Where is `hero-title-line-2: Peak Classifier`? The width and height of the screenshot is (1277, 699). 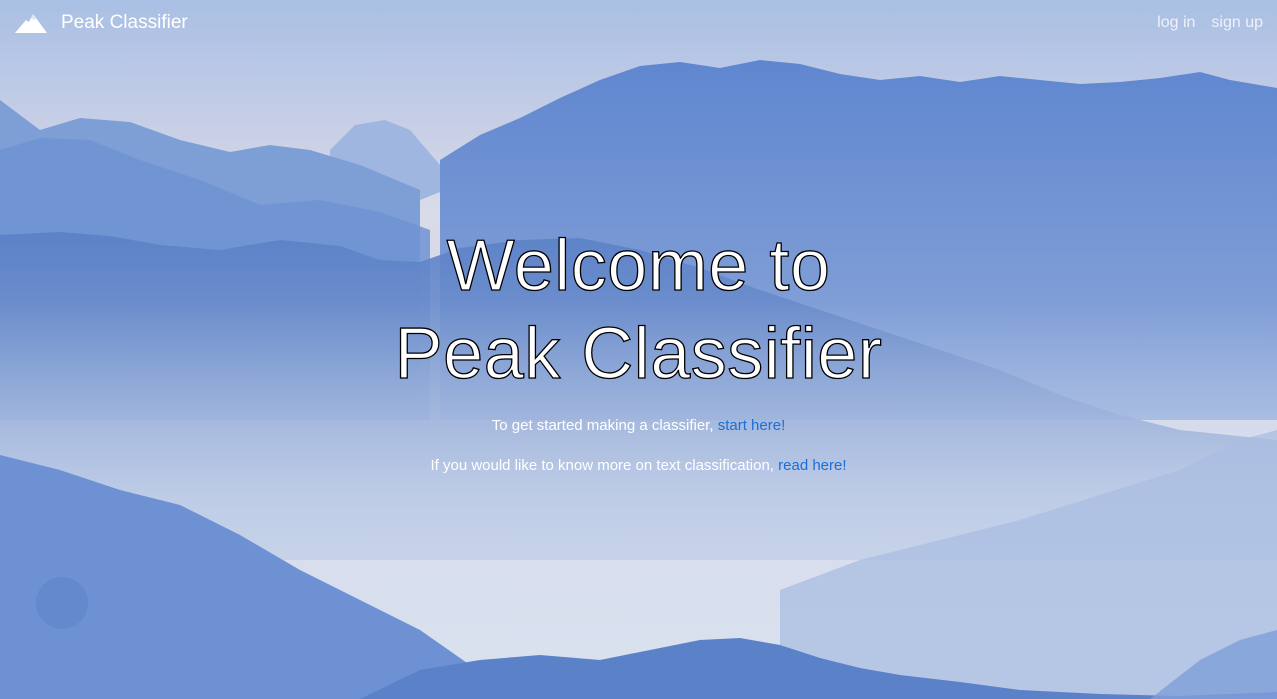 hero-title-line-2: Peak Classifier is located at coordinates (638, 353).